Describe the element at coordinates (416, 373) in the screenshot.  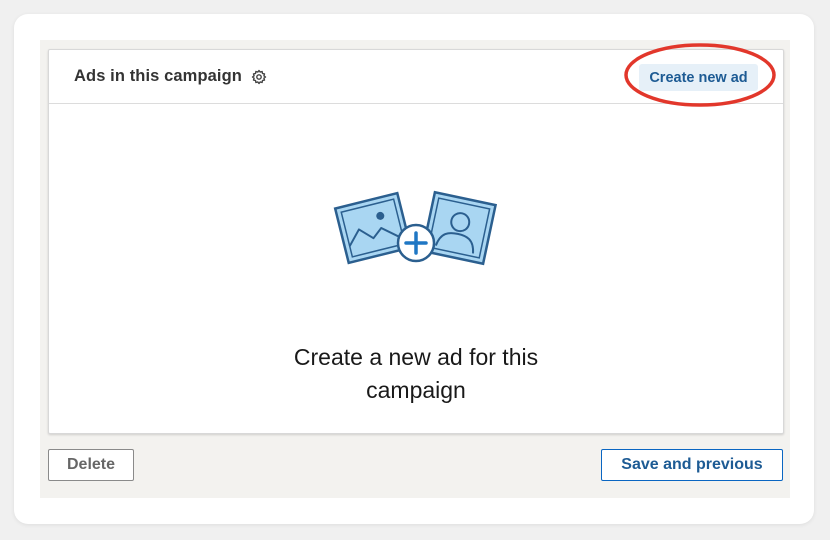
I see `empty-state-message: Create a new ad for this campaign` at that location.